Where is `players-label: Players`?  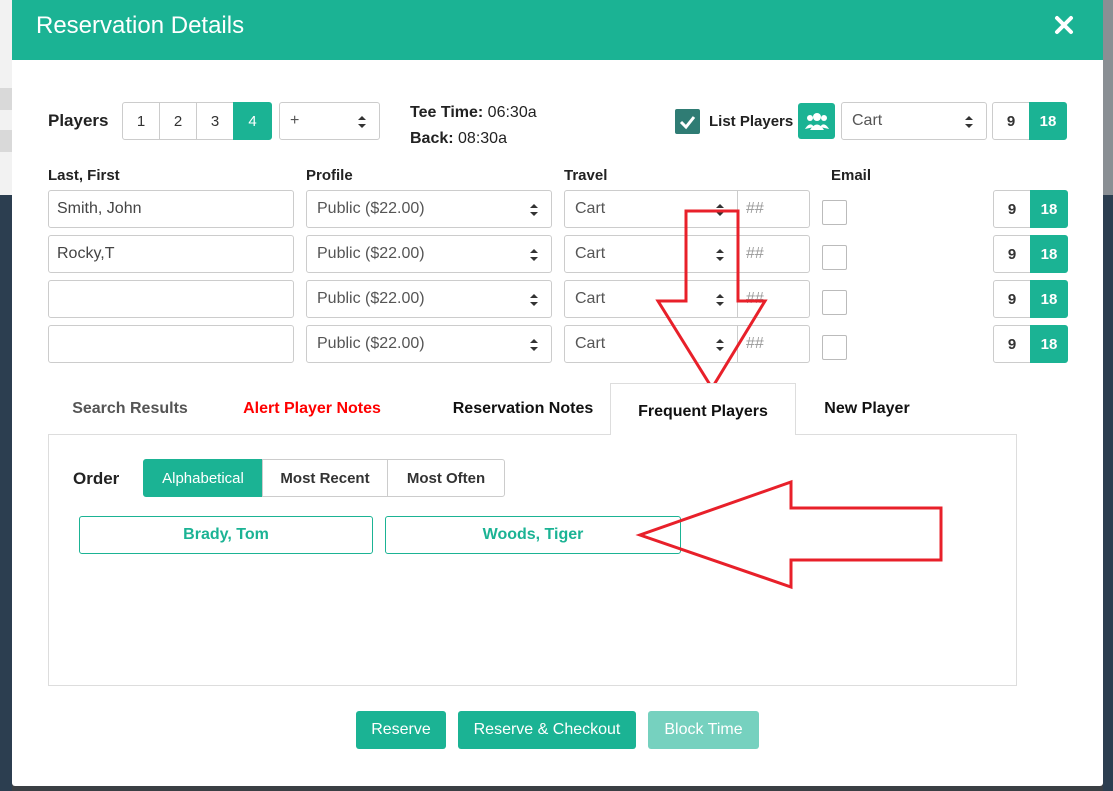
players-label: Players is located at coordinates (78, 120).